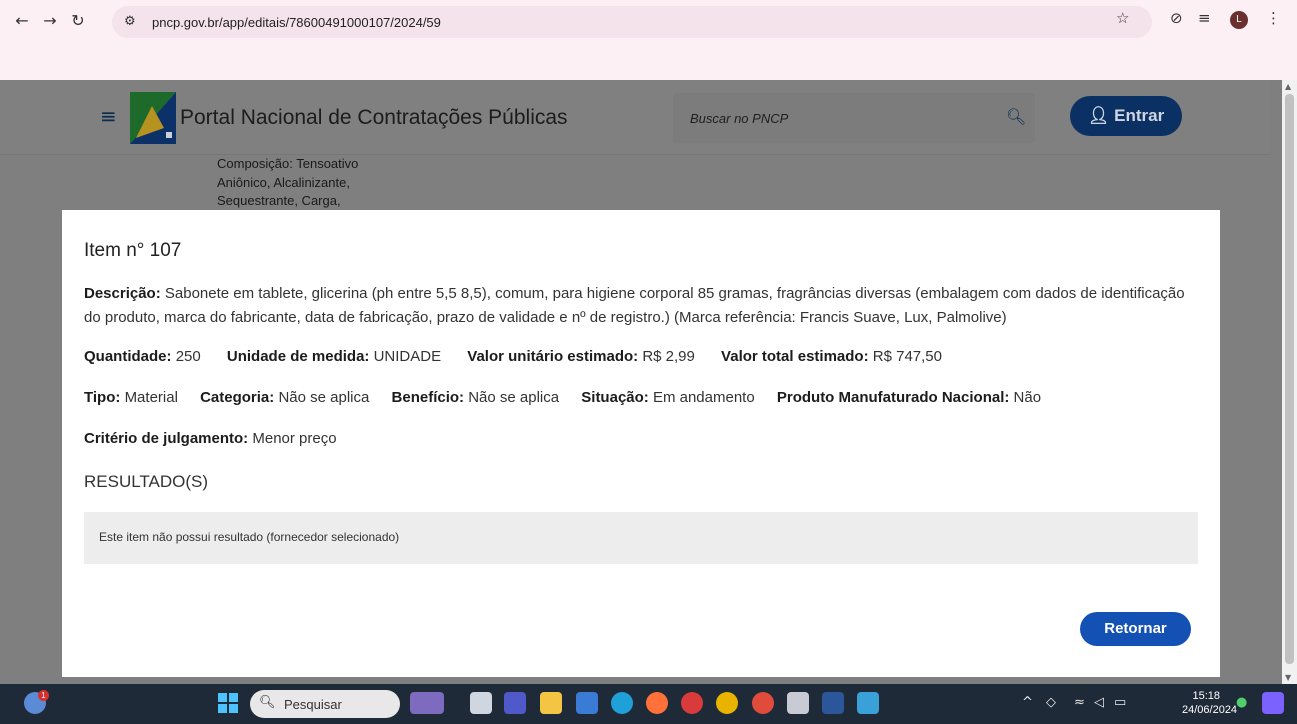  Describe the element at coordinates (1210, 703) in the screenshot. I see `taskbar-clock: 15:18 24/06/2024` at that location.